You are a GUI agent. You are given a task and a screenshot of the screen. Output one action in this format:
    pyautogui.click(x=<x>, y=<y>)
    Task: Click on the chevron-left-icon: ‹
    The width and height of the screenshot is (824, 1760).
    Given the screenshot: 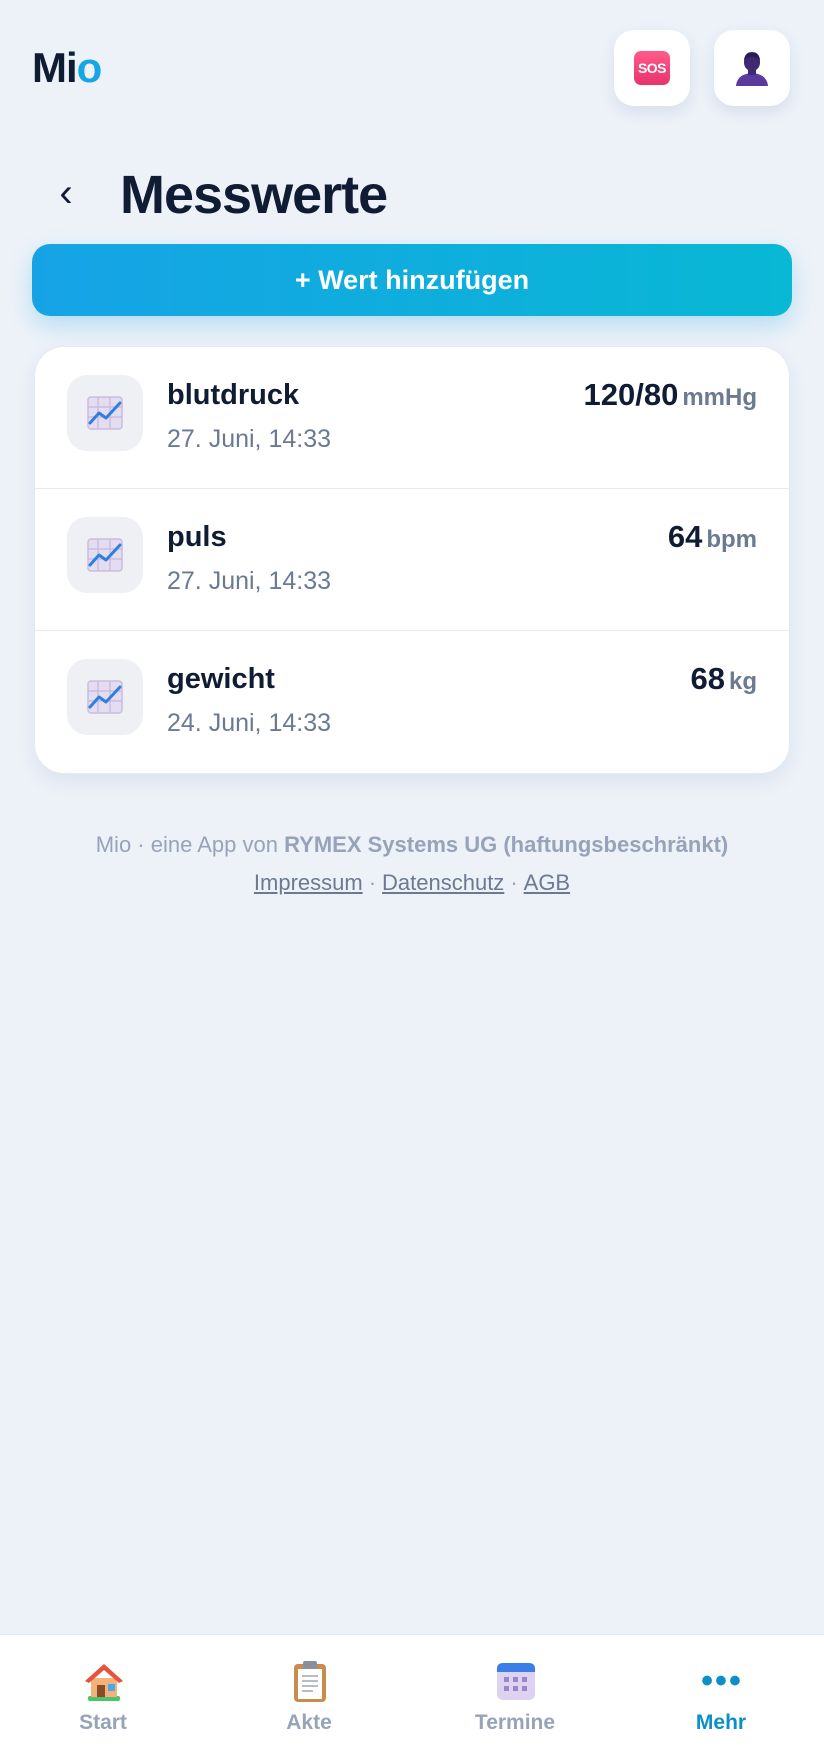 What is the action you would take?
    pyautogui.click(x=66, y=193)
    